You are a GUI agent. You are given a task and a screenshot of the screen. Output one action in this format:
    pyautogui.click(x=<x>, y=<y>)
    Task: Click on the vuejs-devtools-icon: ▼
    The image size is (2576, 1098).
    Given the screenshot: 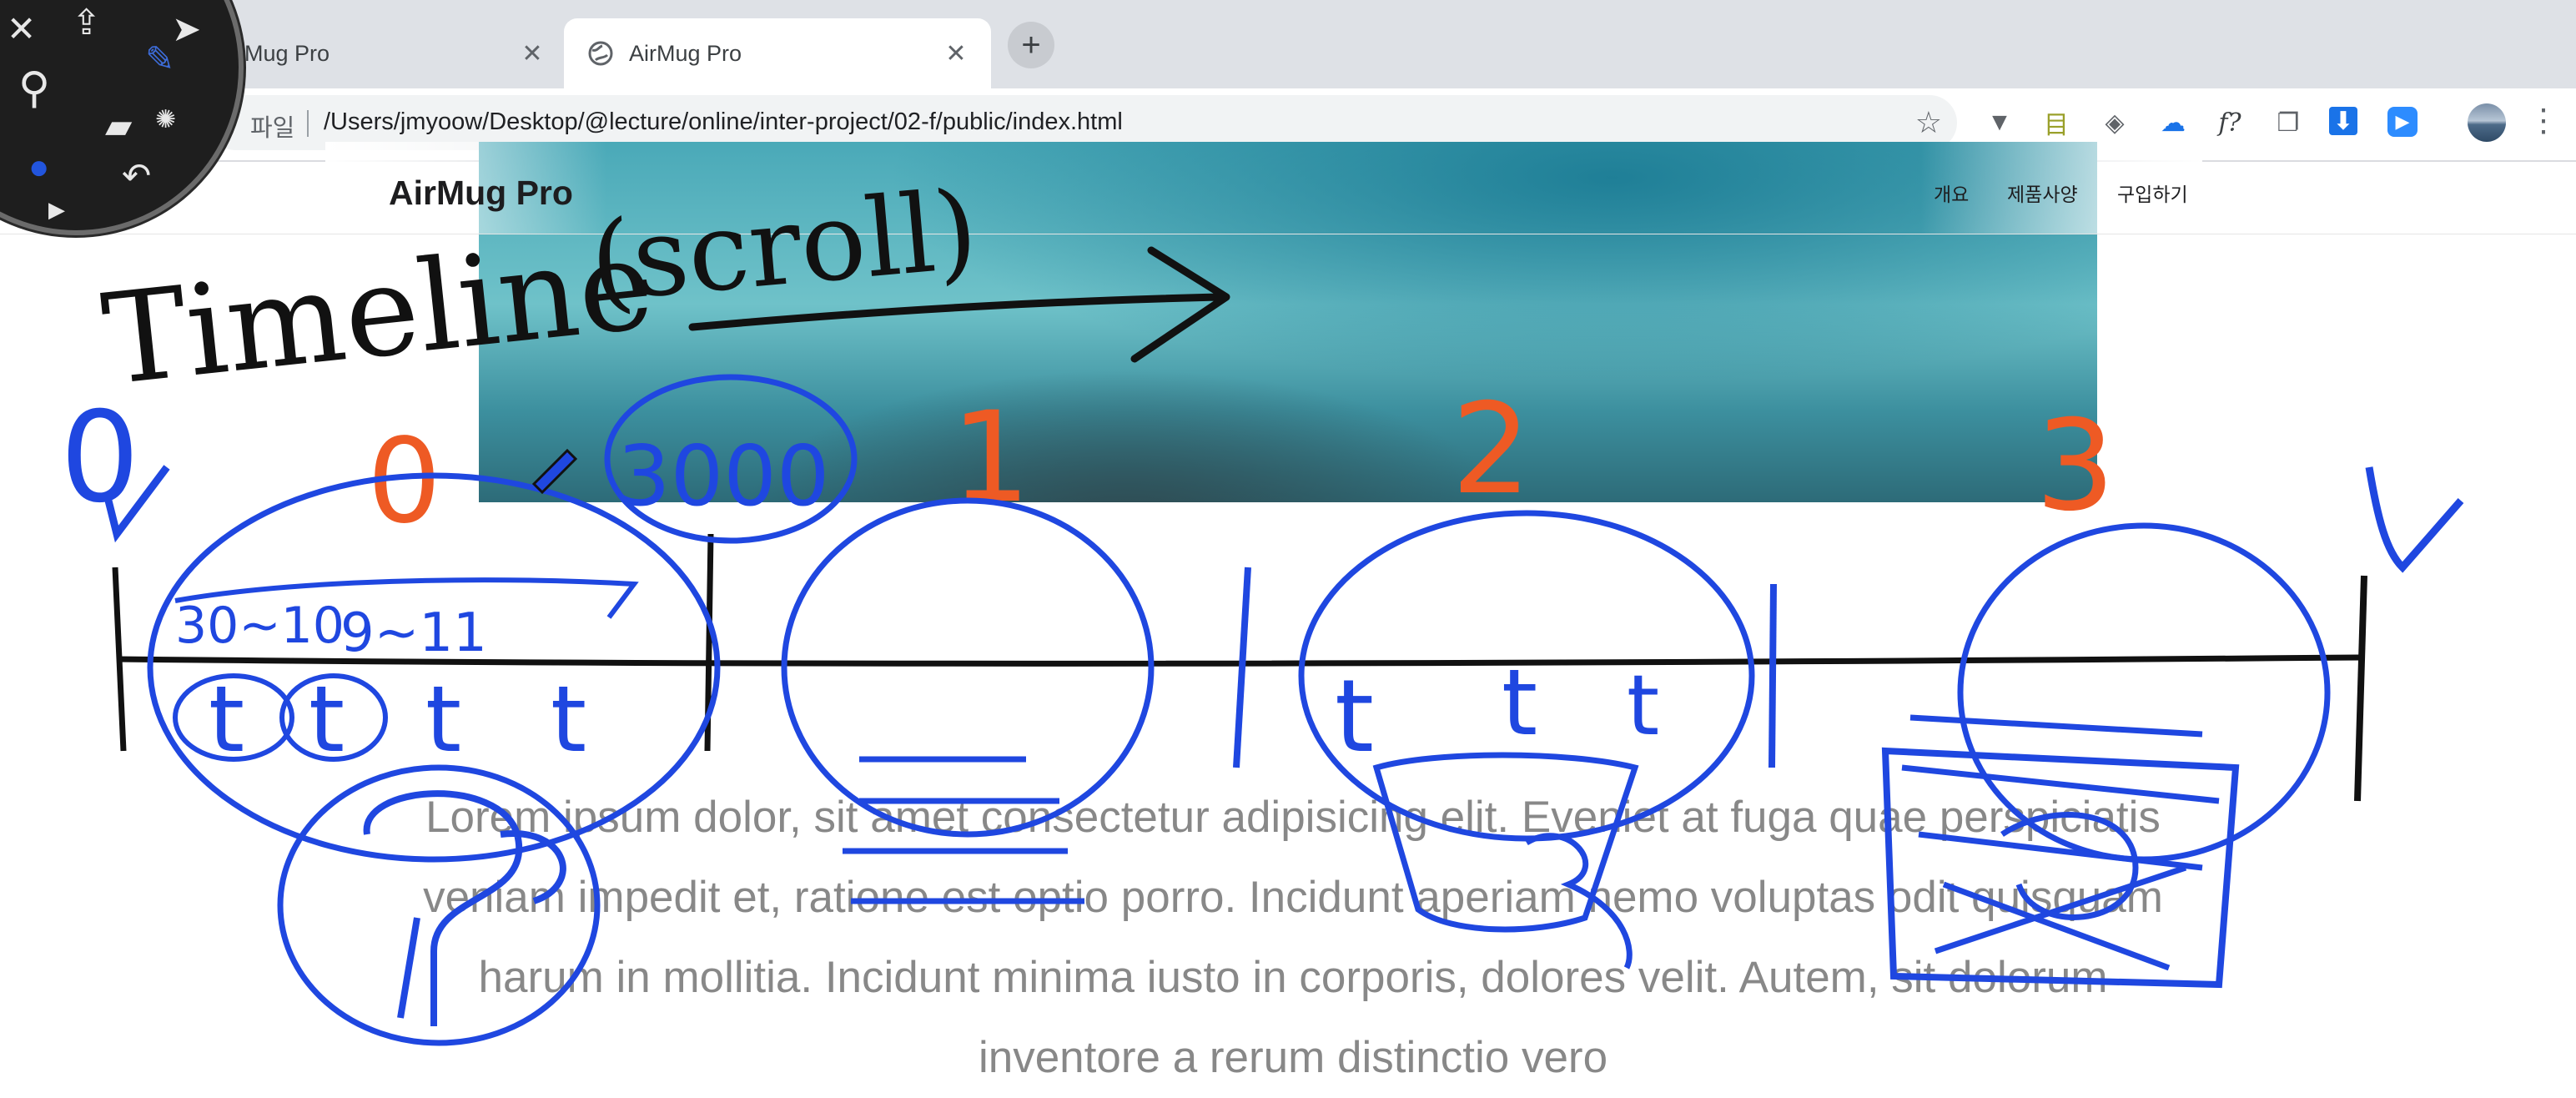 What is the action you would take?
    pyautogui.click(x=1999, y=123)
    